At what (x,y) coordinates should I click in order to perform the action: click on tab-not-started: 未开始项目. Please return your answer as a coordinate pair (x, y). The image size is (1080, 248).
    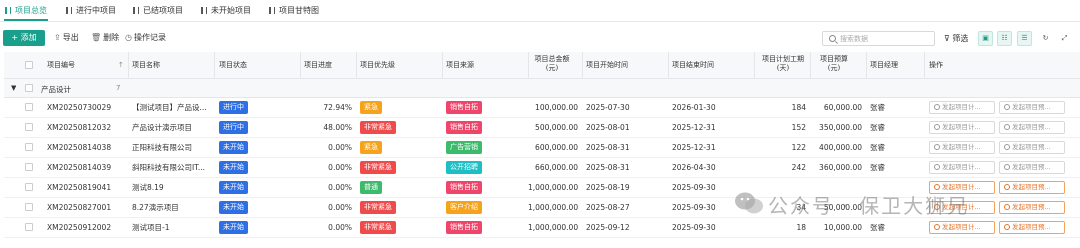
    Looking at the image, I should click on (226, 11).